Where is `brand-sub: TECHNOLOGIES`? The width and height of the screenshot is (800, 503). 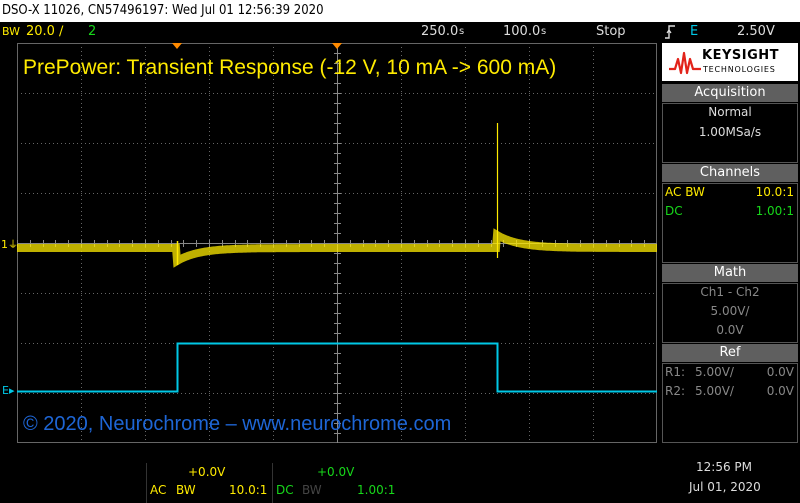
brand-sub: TECHNOLOGIES is located at coordinates (739, 69).